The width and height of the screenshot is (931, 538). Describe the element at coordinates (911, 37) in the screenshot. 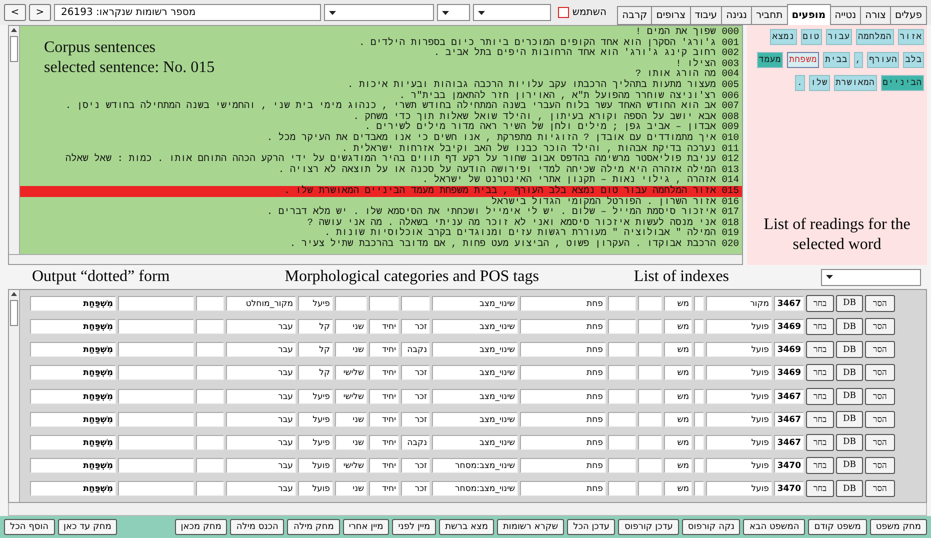

I see `word-chip: אזור` at that location.